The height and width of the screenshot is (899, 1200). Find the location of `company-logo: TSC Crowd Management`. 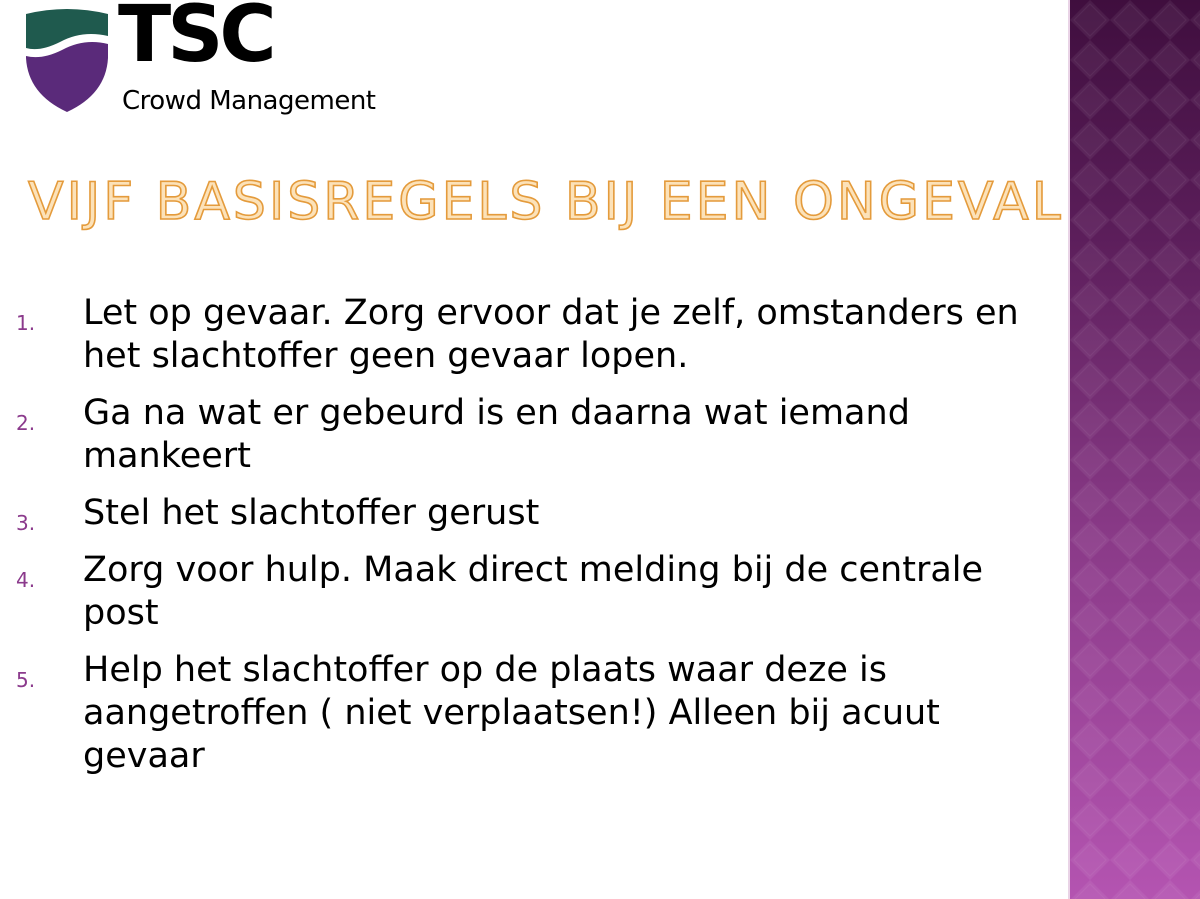

company-logo: TSC Crowd Management is located at coordinates (222, 60).